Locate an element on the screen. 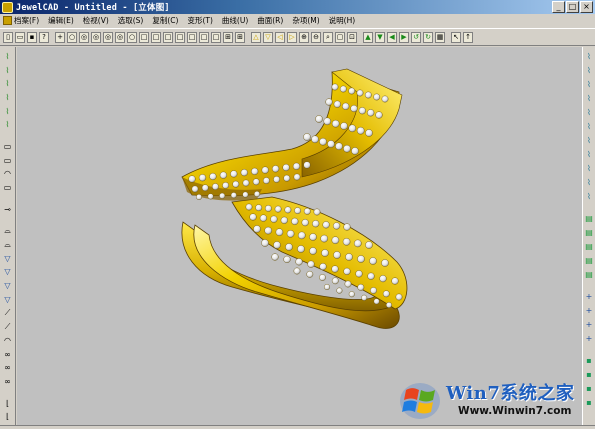 Image resolution: width=595 pixels, height=429 pixels. triangle-down-icon: ▽ is located at coordinates (268, 37).